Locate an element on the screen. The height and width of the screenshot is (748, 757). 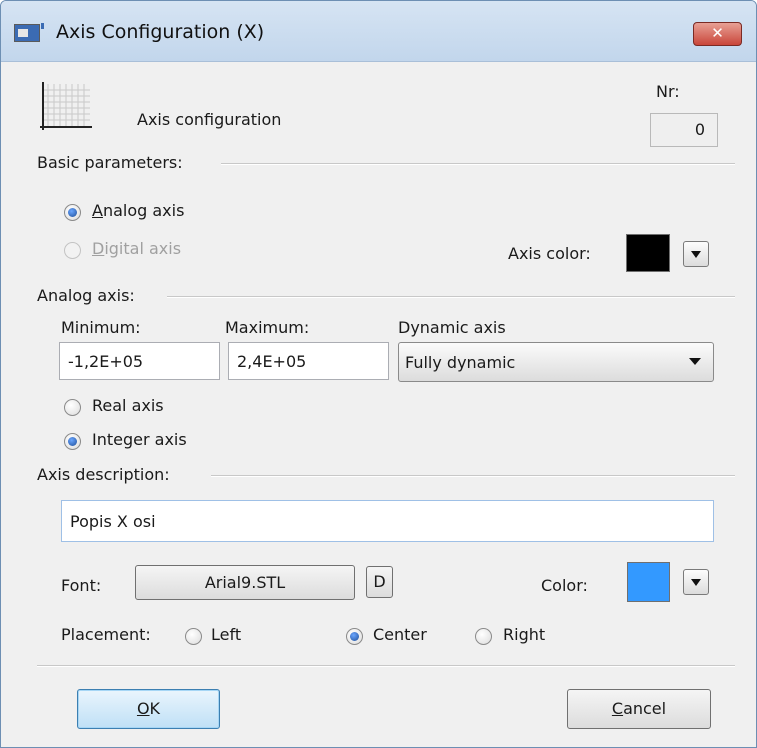
axis-description-divider is located at coordinates (473, 476).